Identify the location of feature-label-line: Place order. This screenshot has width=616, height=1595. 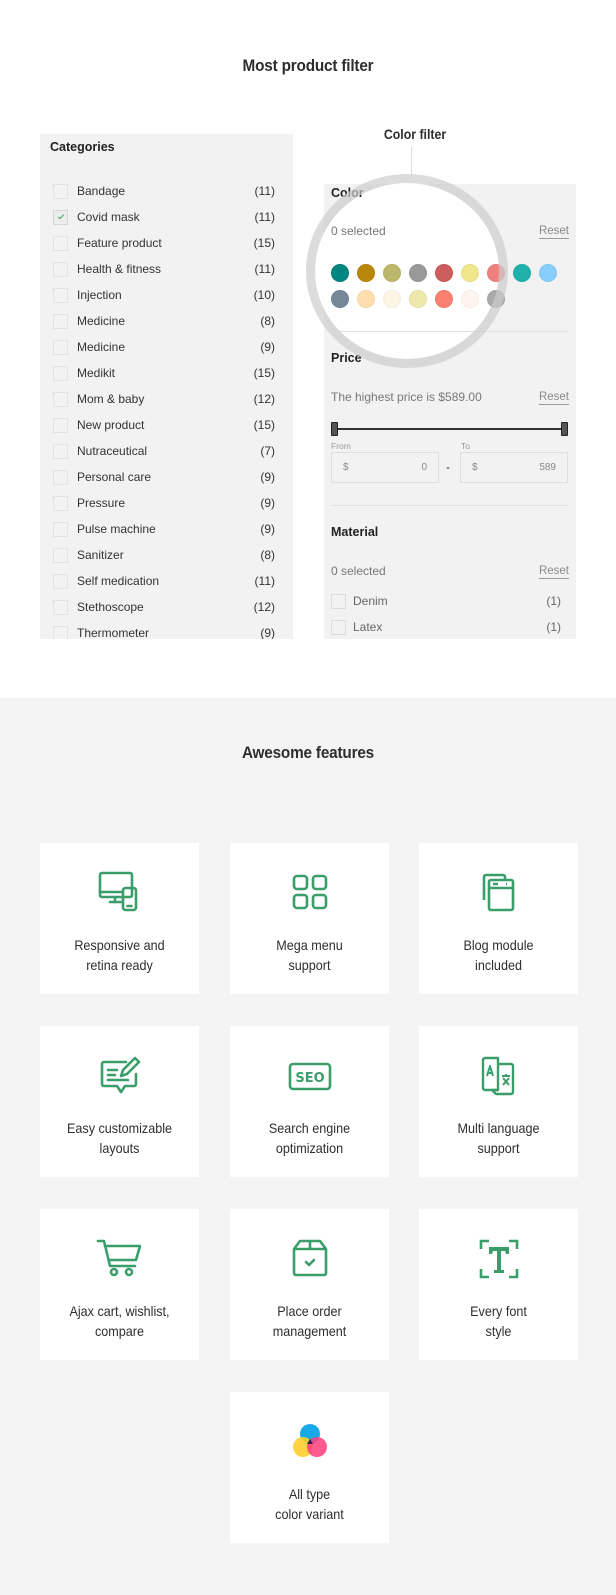
(309, 1311).